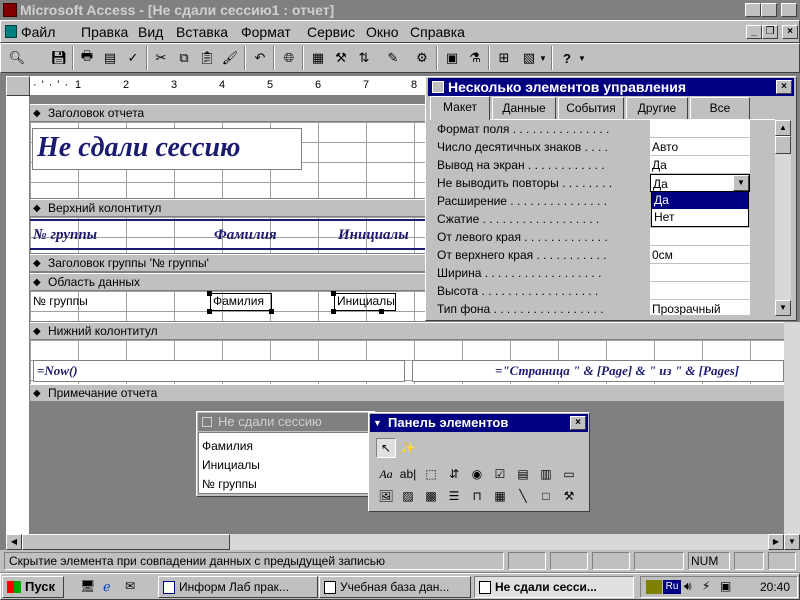 The height and width of the screenshot is (600, 800). I want to click on prop-name: Расширение . . . . . . . . . . . . . . ., so click(543, 201).